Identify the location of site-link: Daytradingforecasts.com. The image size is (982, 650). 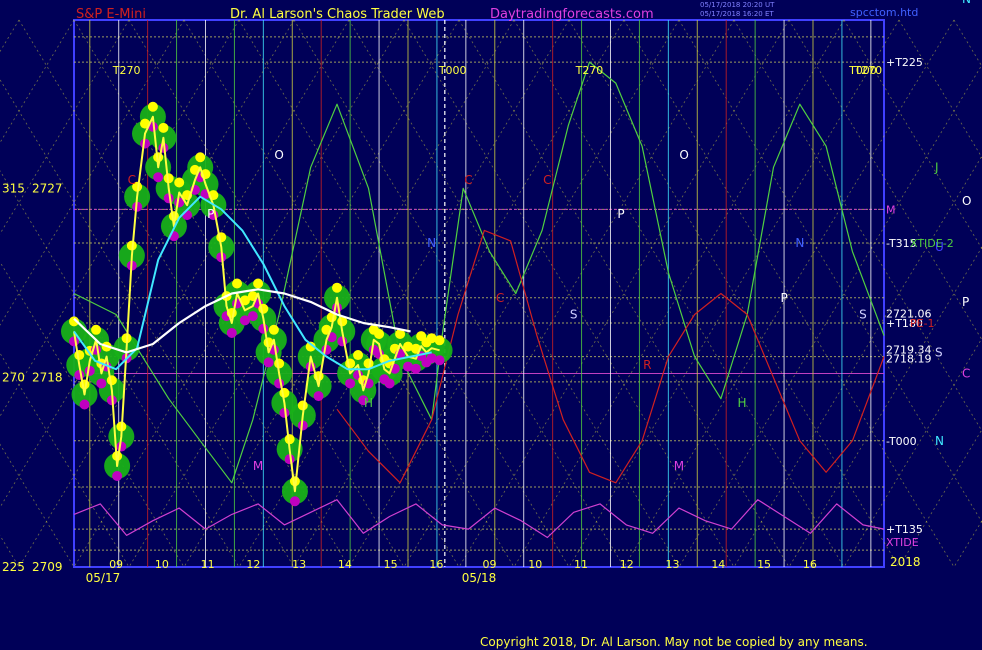
(572, 14).